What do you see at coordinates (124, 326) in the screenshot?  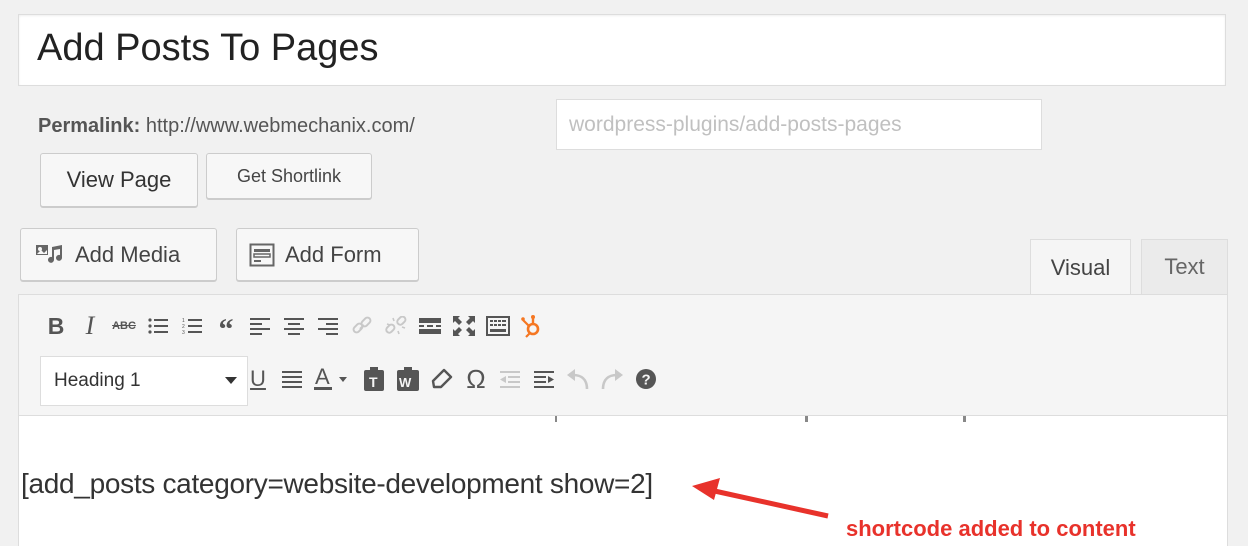 I see `strikethrough-icon: ABC` at bounding box center [124, 326].